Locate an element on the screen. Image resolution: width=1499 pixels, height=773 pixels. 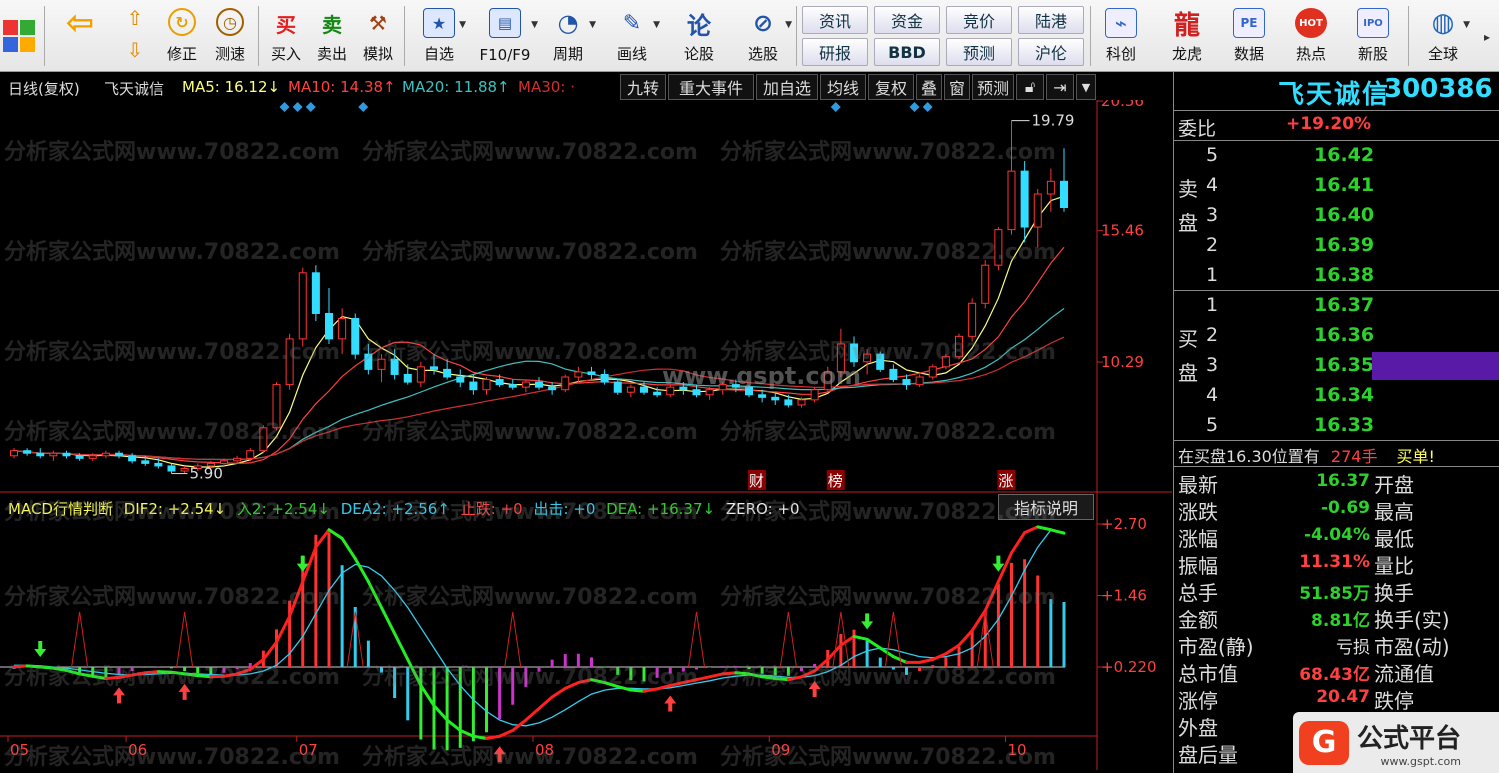
stock-select-button: ⊘ 选股 is located at coordinates (764, 36).